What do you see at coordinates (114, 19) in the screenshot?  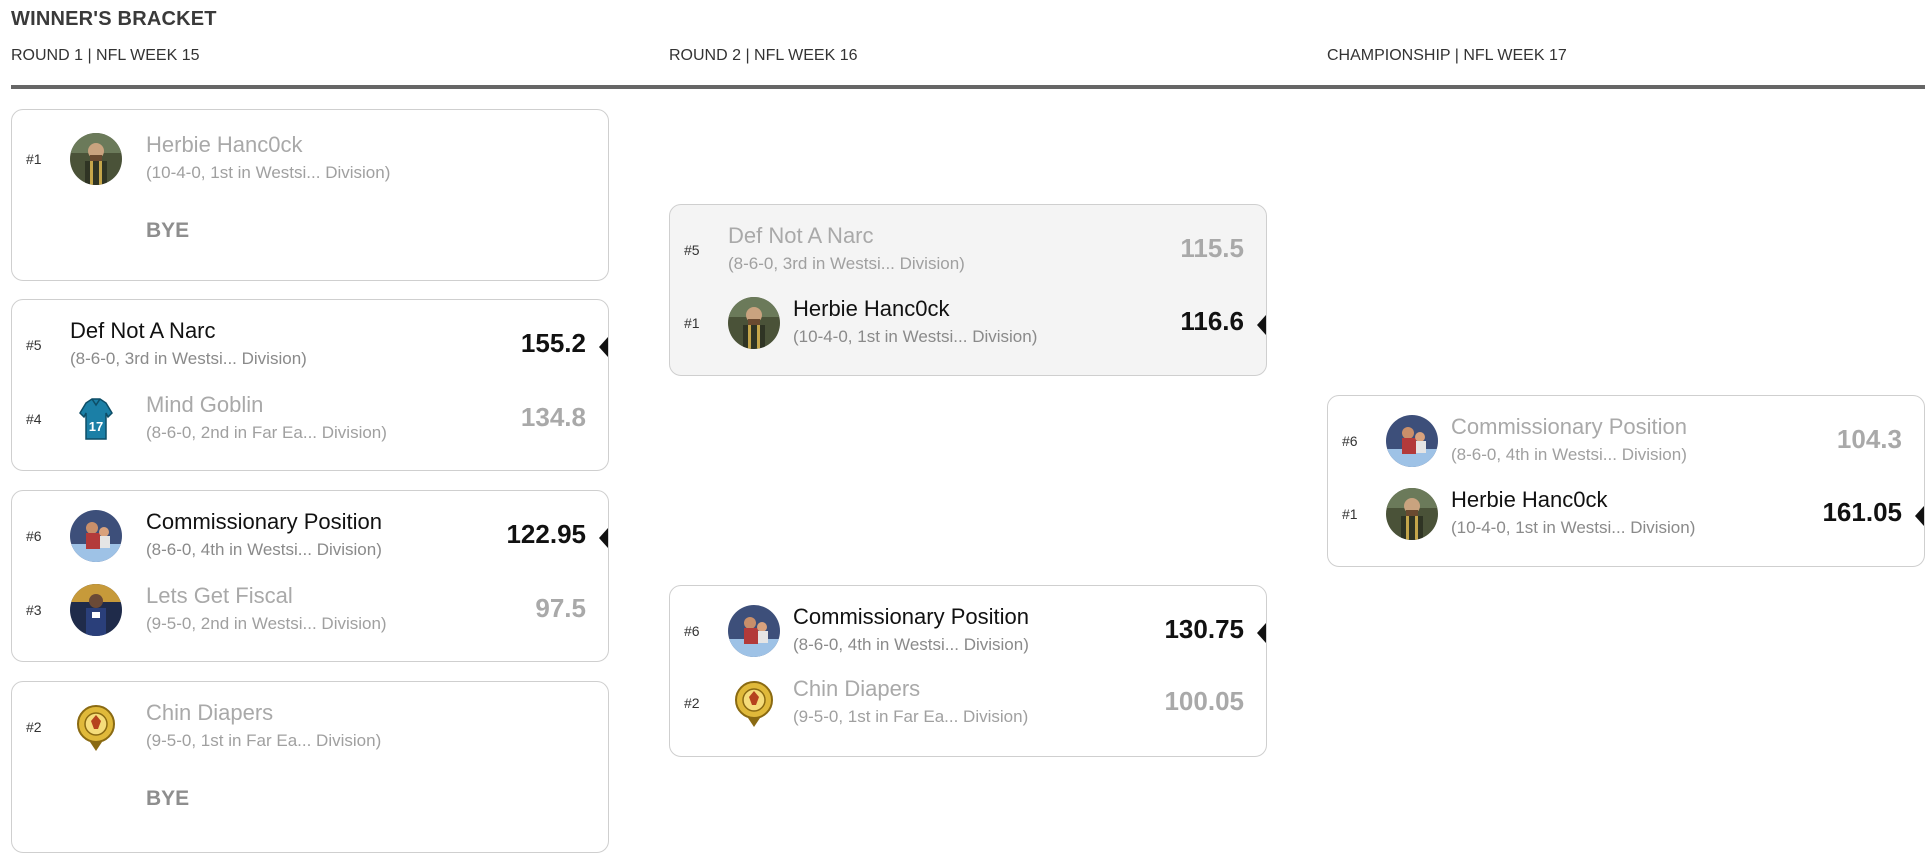 I see `page-title: WINNER'S BRACKET` at bounding box center [114, 19].